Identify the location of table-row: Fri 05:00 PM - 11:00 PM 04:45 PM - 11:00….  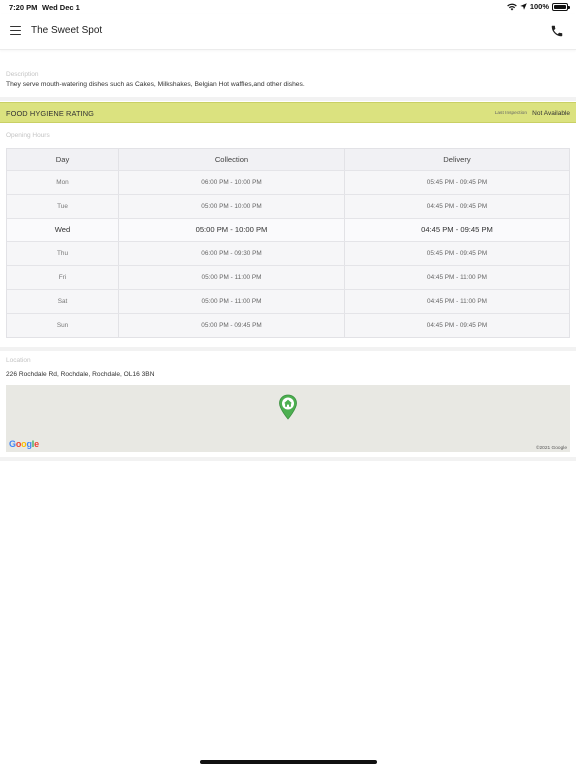
(288, 277).